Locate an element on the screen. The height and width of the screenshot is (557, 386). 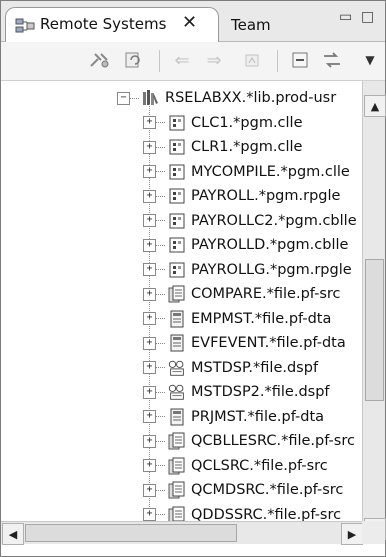
tree-item: + PRJMST.*file.pf-dta is located at coordinates (233, 417).